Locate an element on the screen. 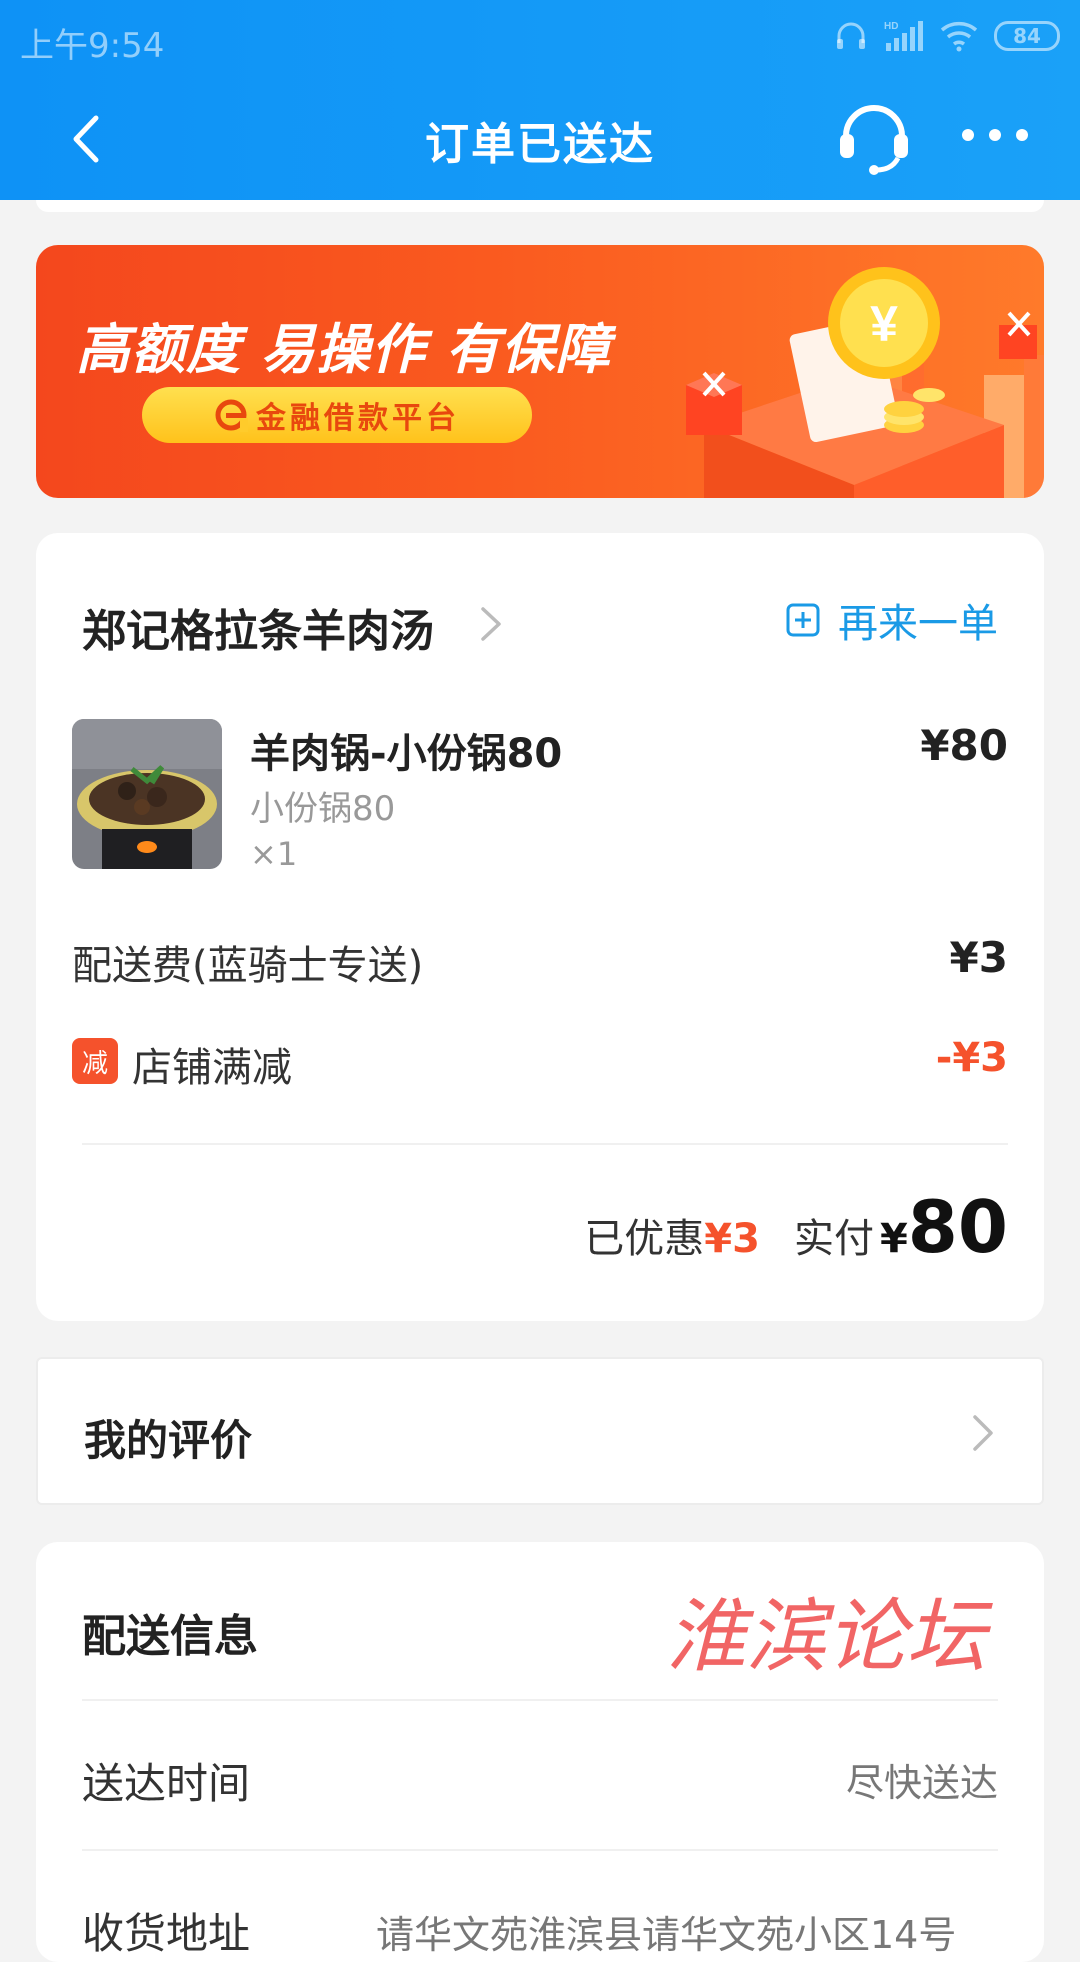 The width and height of the screenshot is (1080, 1962). banner-pill: 金融借款平台 is located at coordinates (337, 415).